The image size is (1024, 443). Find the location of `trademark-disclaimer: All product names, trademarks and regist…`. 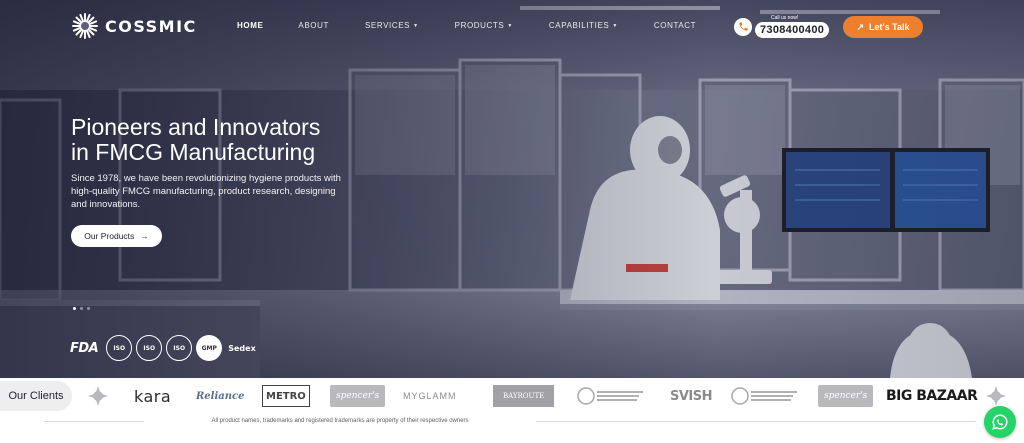

trademark-disclaimer: All product names, trademarks and regist… is located at coordinates (340, 421).